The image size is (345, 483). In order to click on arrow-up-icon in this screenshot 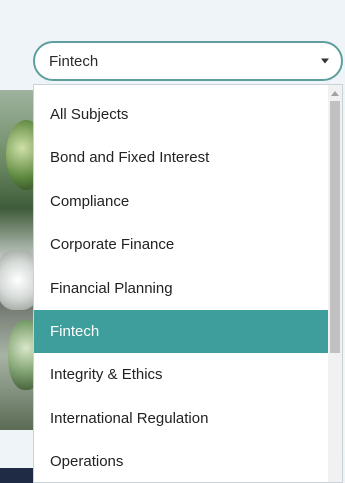, I will do `click(335, 93)`.